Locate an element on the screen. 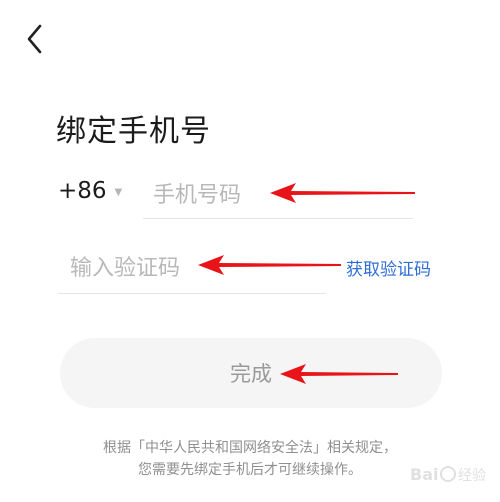 The image size is (500, 502). back-button is located at coordinates (35, 39).